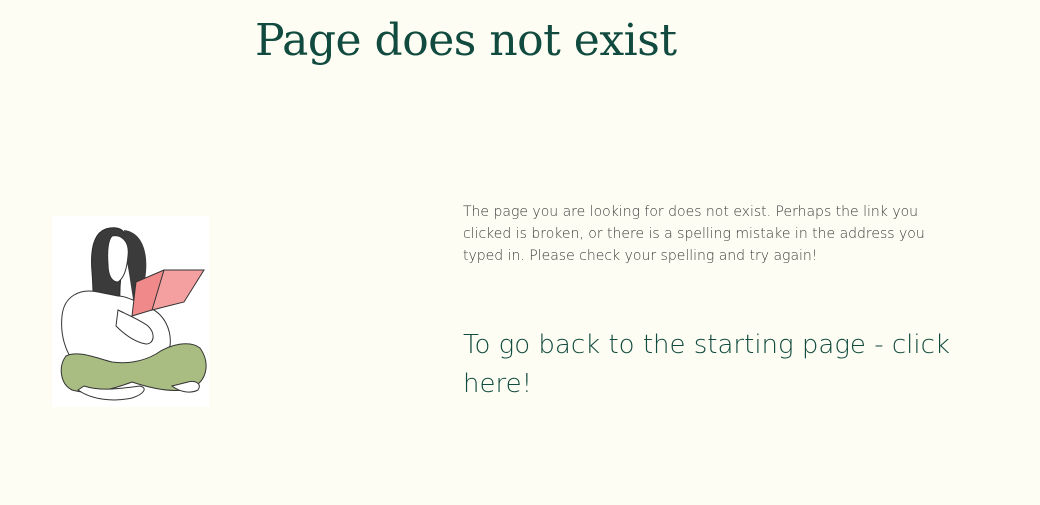 This screenshot has height=505, width=1040. What do you see at coordinates (133, 314) in the screenshot?
I see `reading-woman-image` at bounding box center [133, 314].